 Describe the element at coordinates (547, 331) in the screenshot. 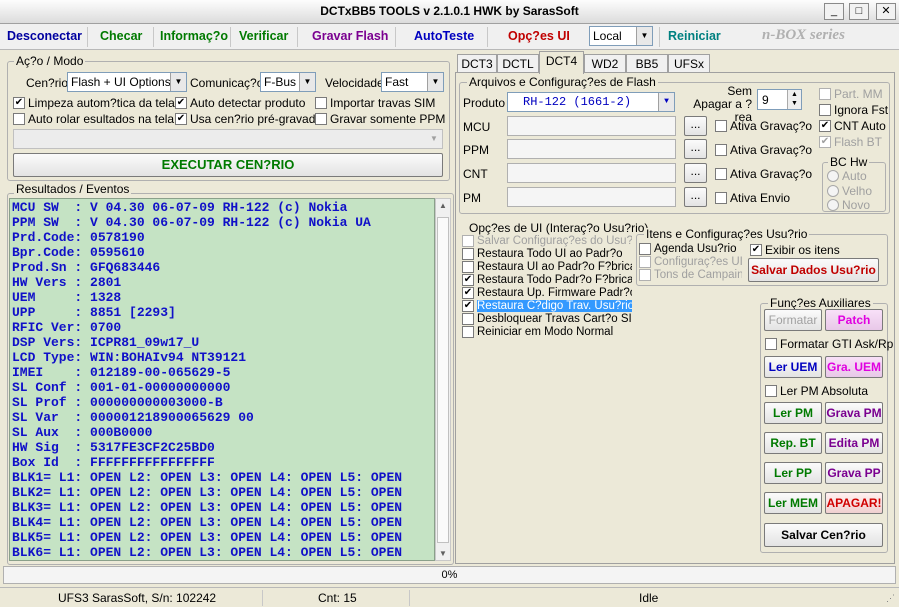

I see `ui-option-item: Reiniciar em Modo Normal` at that location.